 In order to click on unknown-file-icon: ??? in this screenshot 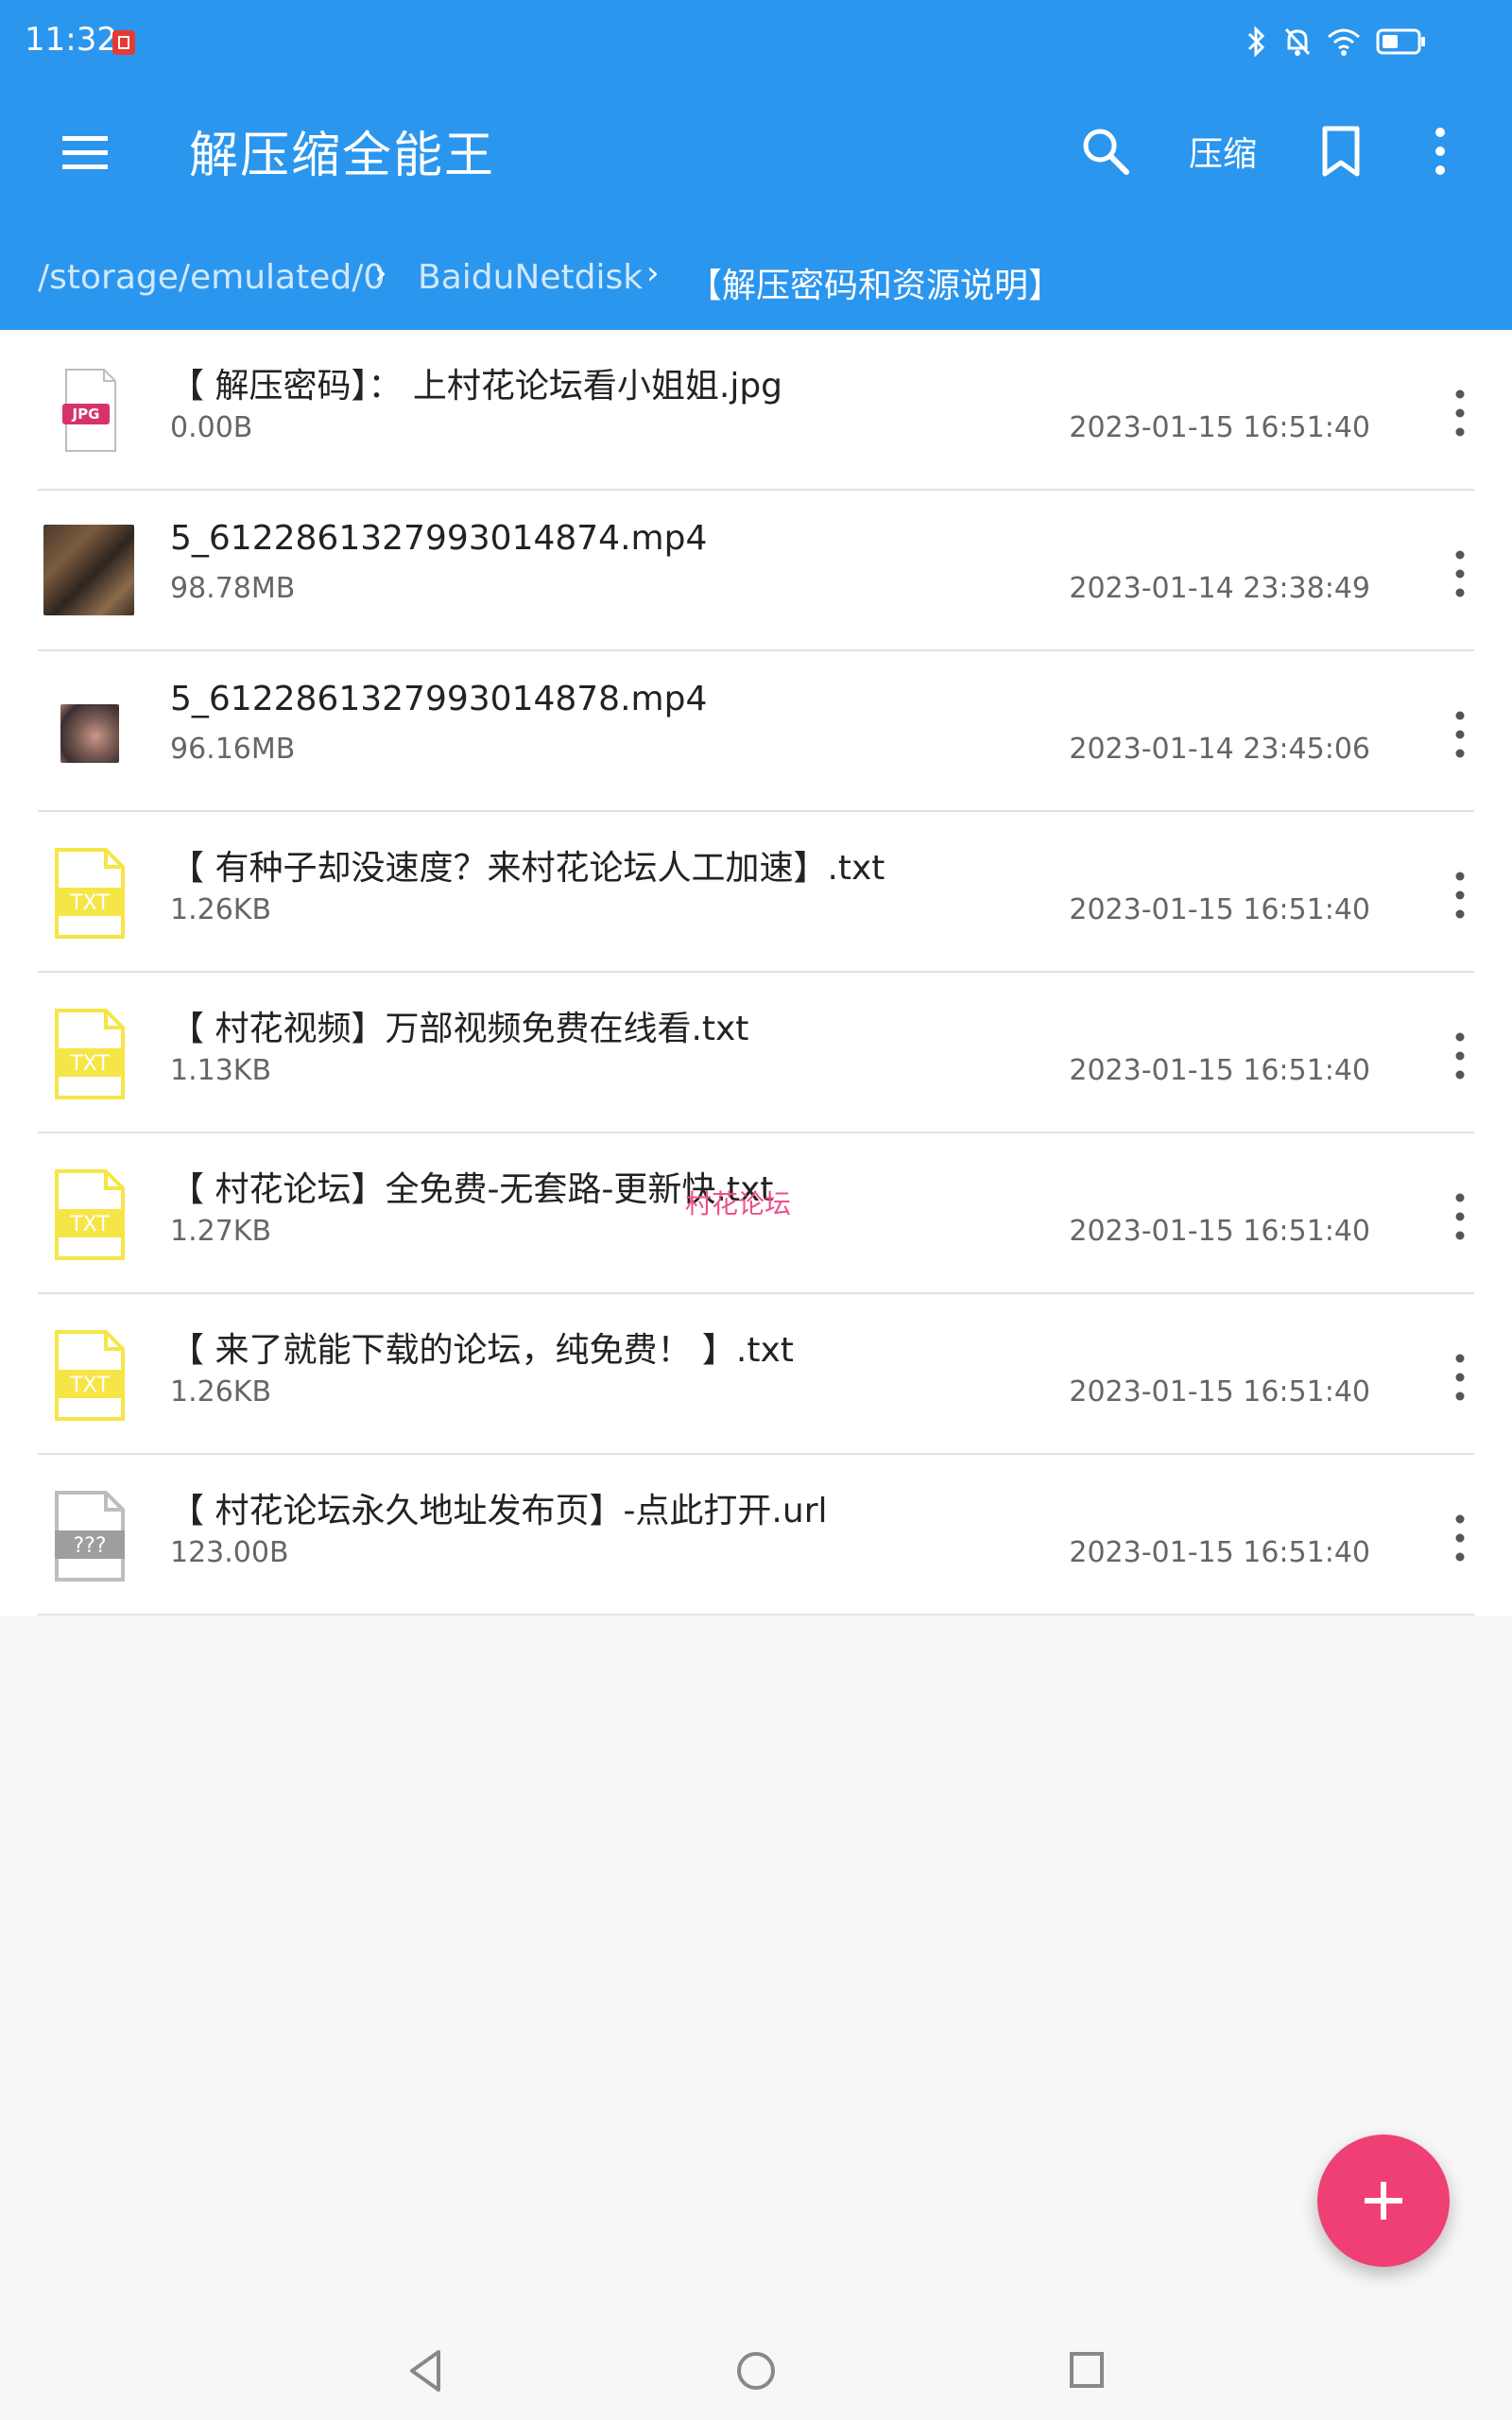, I will do `click(90, 1537)`.